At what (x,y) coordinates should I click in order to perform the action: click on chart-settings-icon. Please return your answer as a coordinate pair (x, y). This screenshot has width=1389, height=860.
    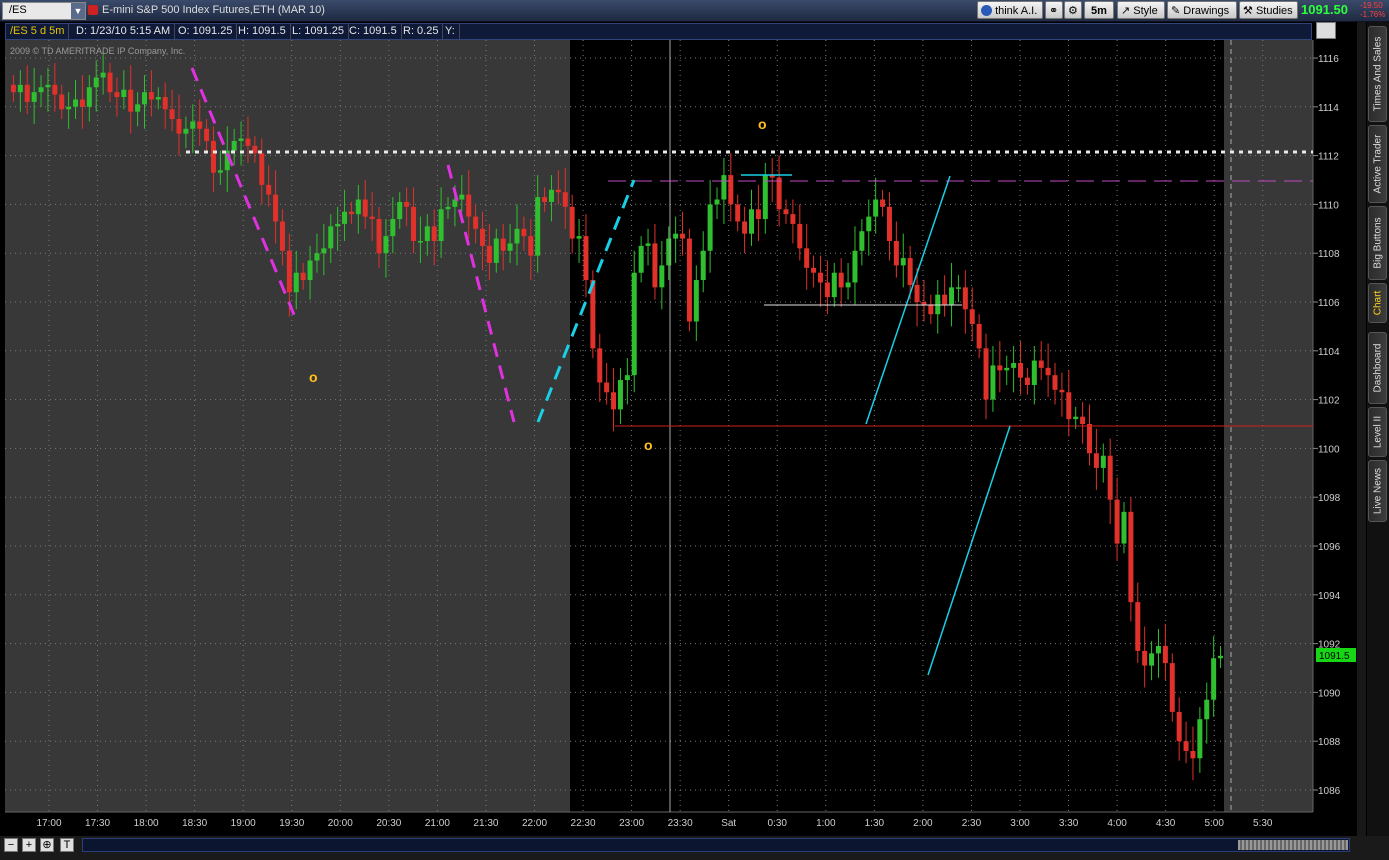
    Looking at the image, I should click on (1326, 30).